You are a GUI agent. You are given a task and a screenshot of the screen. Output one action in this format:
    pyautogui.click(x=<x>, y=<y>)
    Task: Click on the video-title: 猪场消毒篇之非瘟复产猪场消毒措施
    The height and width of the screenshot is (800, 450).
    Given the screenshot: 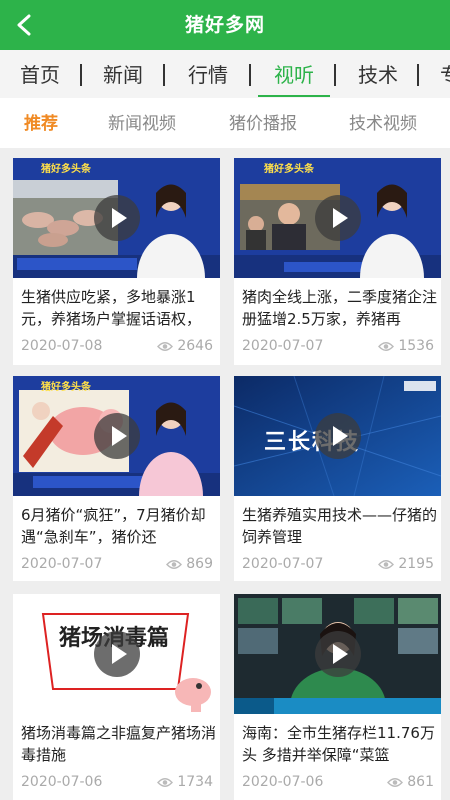 What is the action you would take?
    pyautogui.click(x=119, y=744)
    